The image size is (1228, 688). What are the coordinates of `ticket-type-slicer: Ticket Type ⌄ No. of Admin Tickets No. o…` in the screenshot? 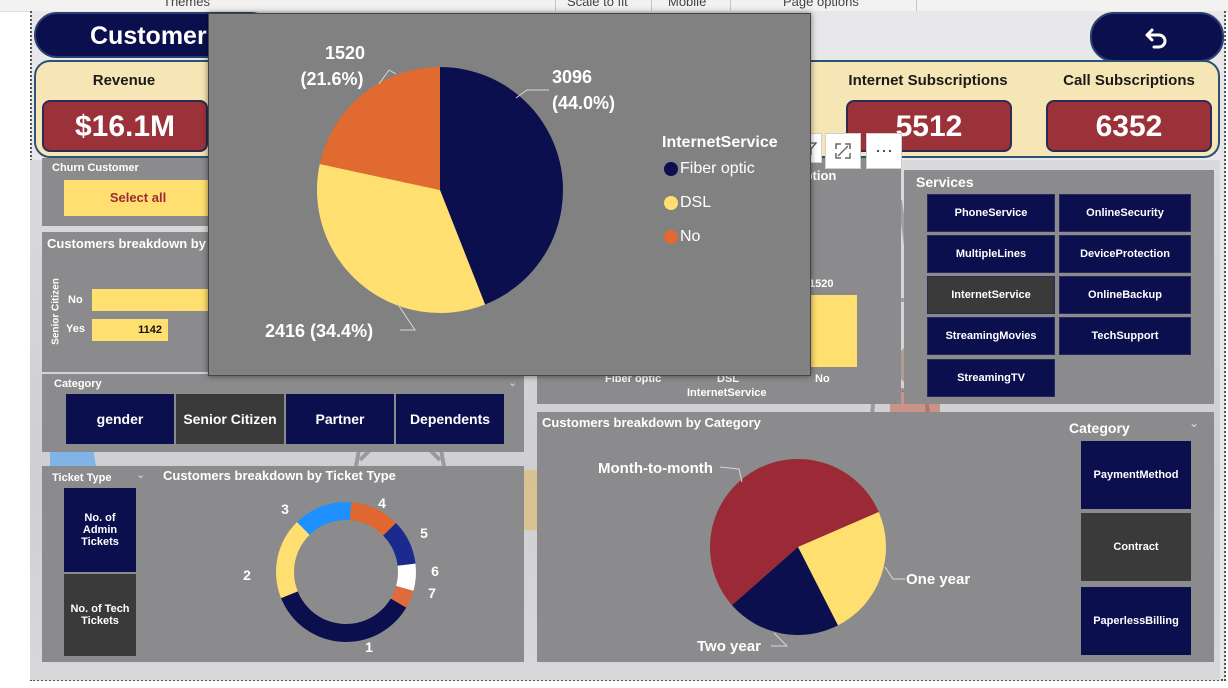 It's located at (100, 564).